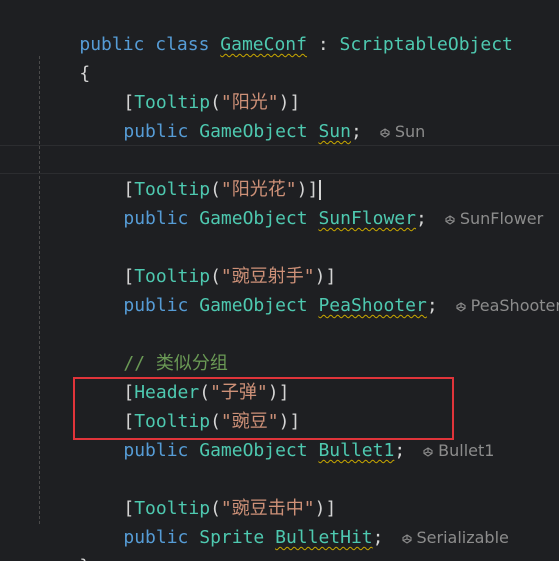 The image size is (559, 561). What do you see at coordinates (294, 521) in the screenshot?
I see `field-declaration-line: public Sprite BulletHit; Serializable` at bounding box center [294, 521].